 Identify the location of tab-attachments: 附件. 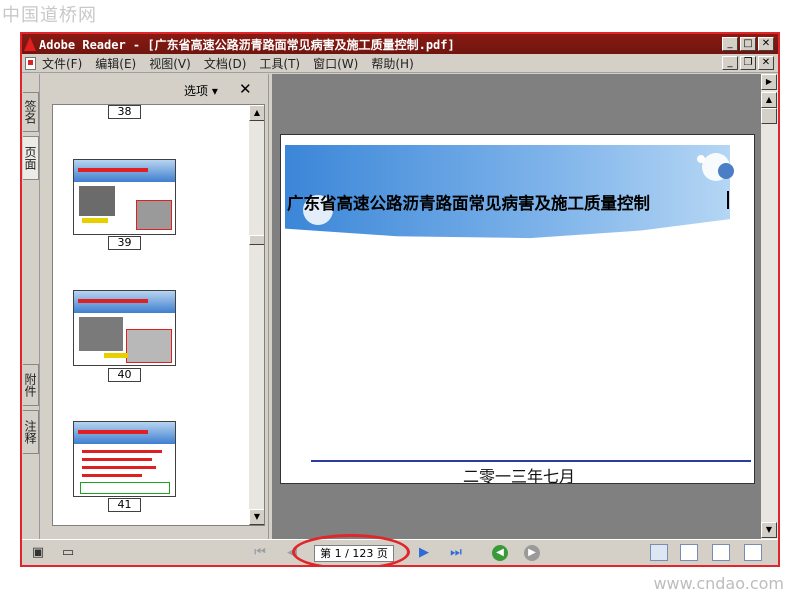
(31, 385).